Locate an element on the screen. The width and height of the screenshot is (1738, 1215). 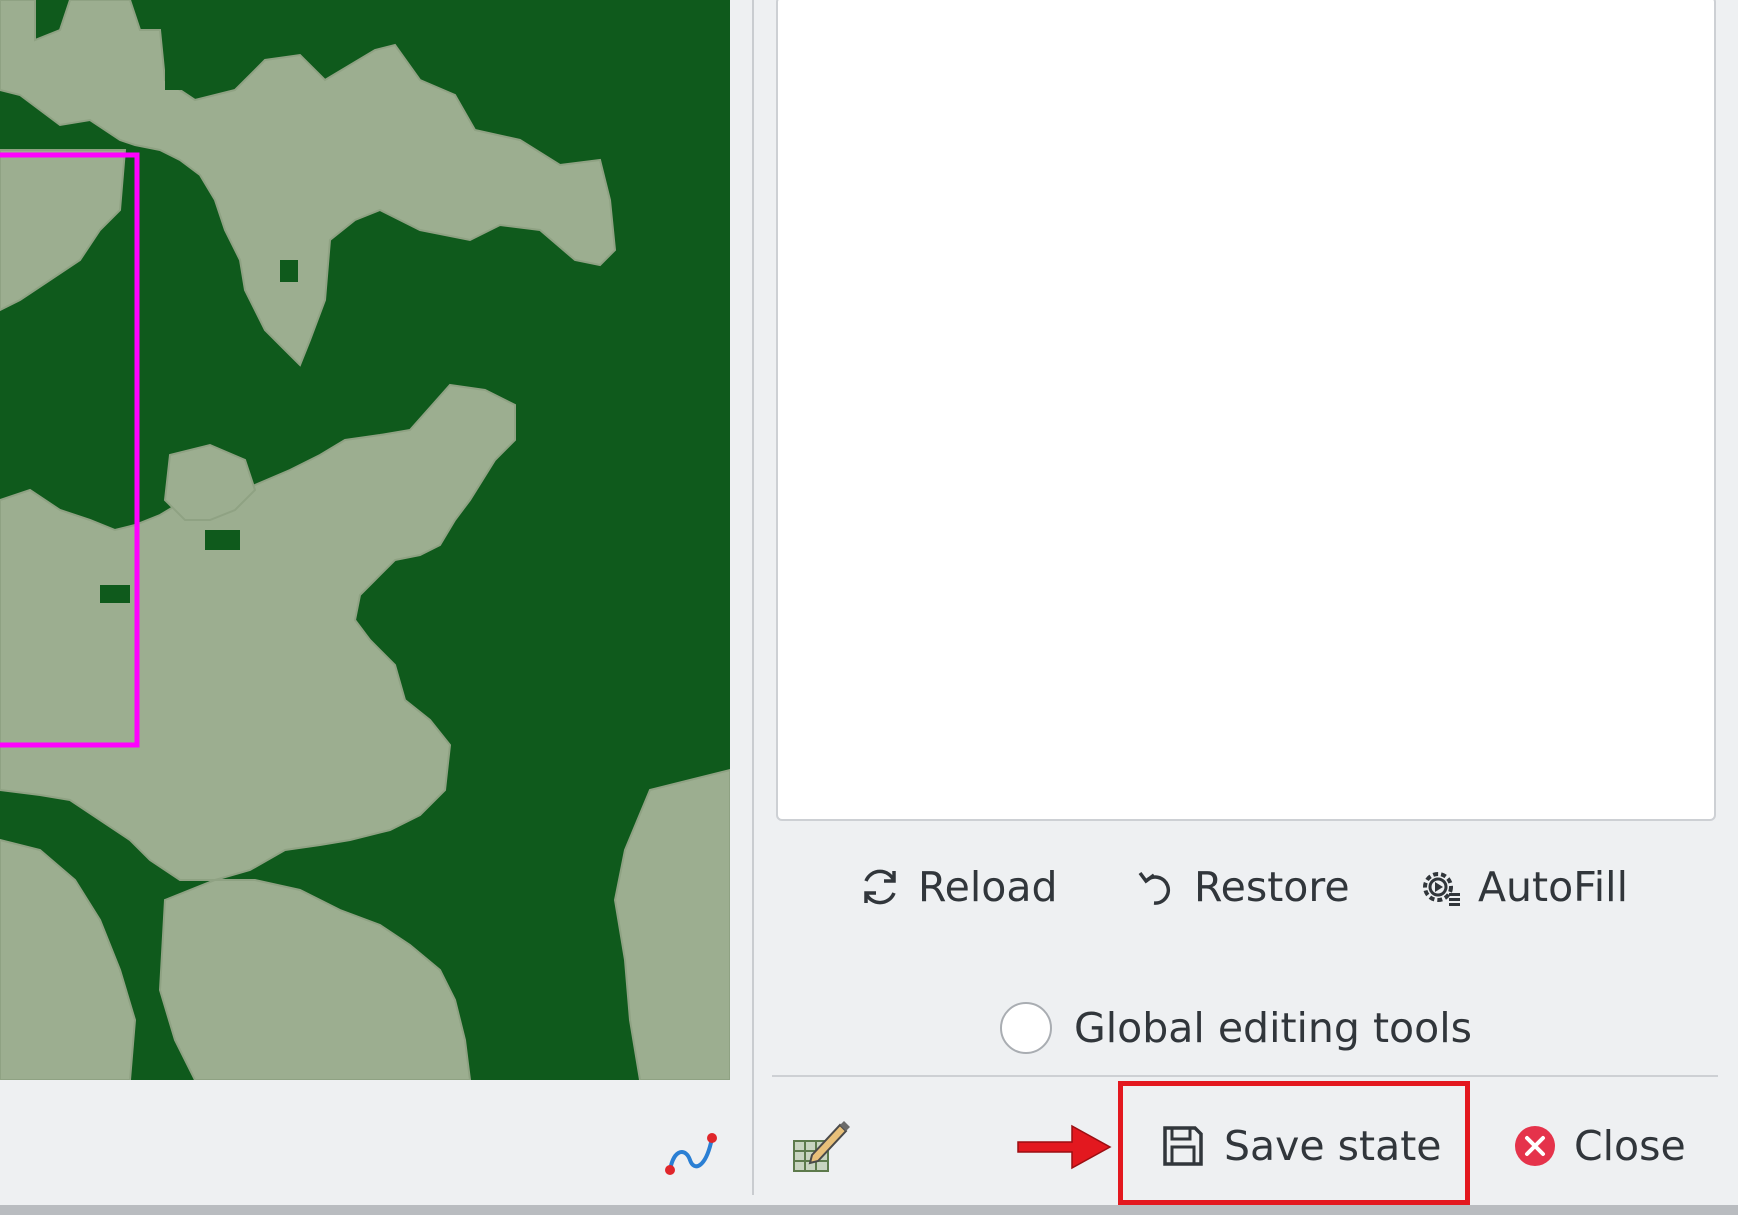
global-editing-tools-toggle: Global editing tools is located at coordinates (1236, 1028).